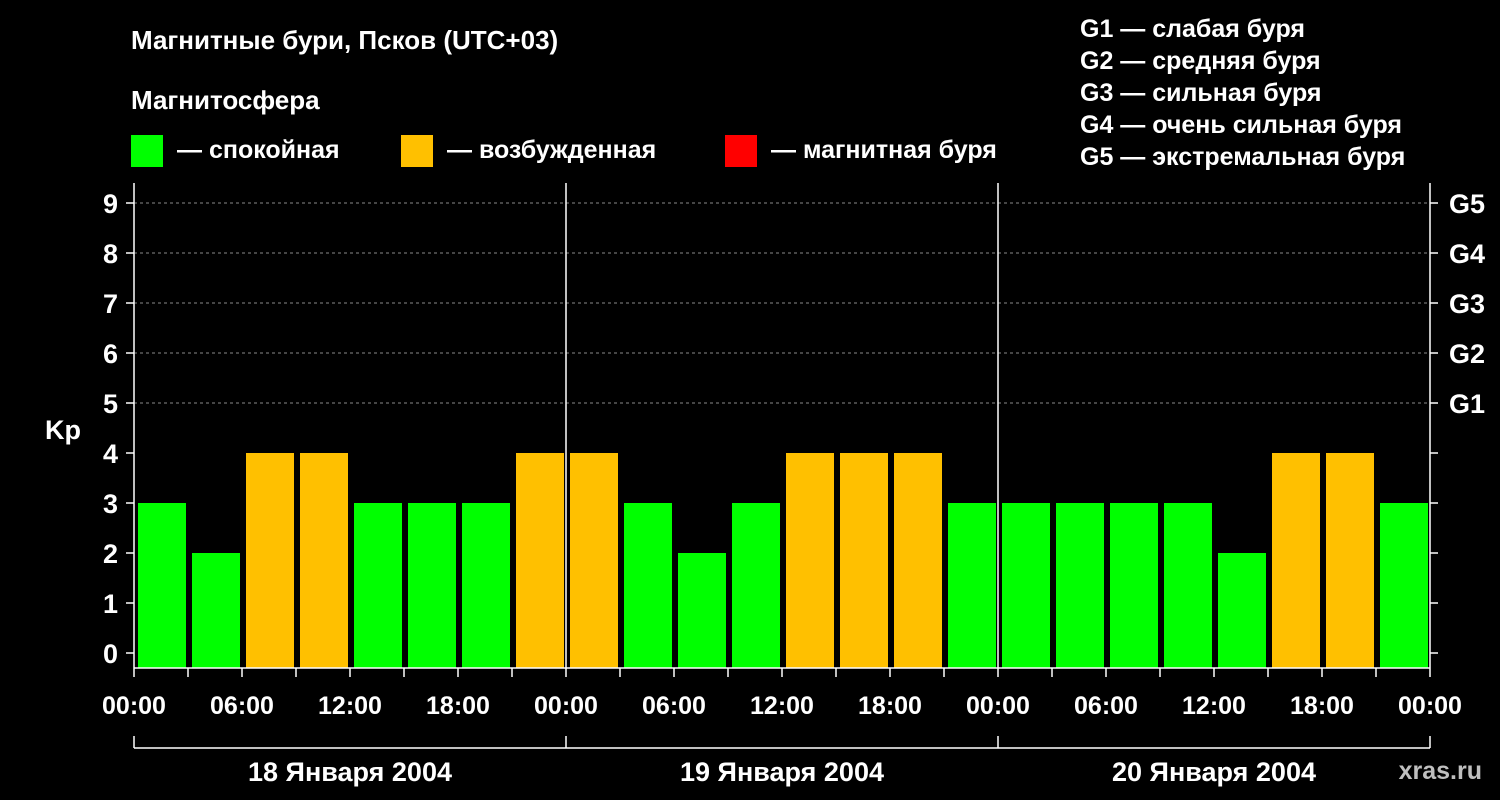 The image size is (1500, 800). What do you see at coordinates (1467, 404) in the screenshot?
I see `right-axis-label-g1: G1` at bounding box center [1467, 404].